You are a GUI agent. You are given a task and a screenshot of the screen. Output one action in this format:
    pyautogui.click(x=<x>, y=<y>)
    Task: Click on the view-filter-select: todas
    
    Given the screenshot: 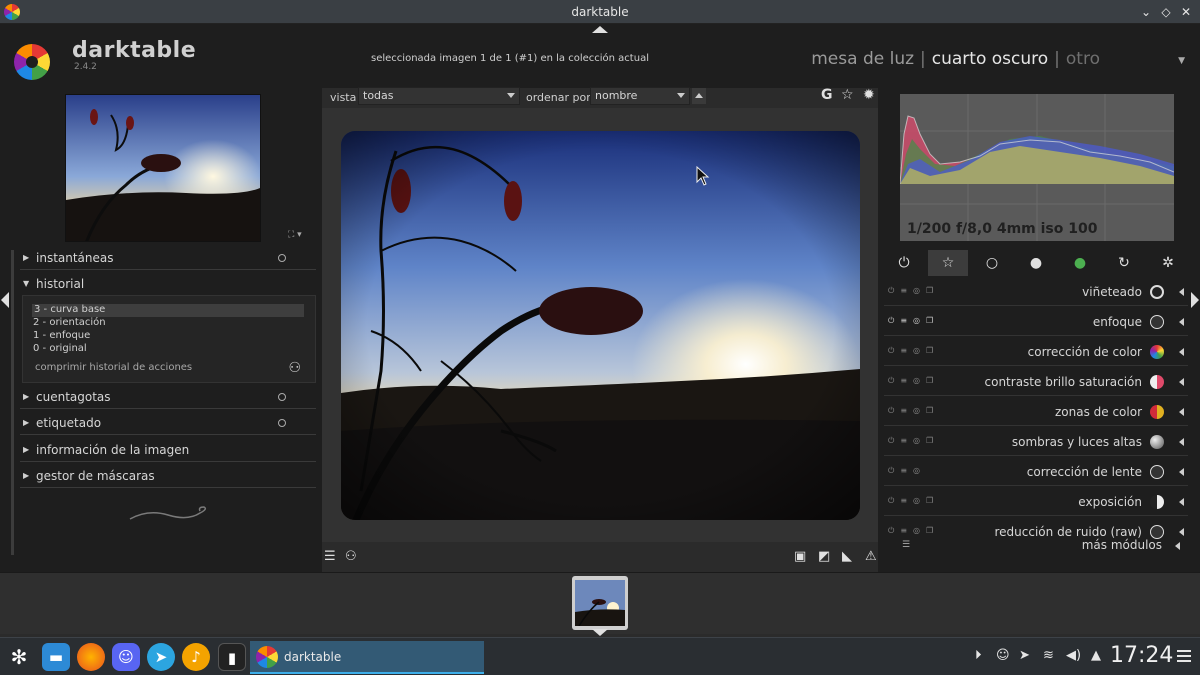 What is the action you would take?
    pyautogui.click(x=439, y=96)
    